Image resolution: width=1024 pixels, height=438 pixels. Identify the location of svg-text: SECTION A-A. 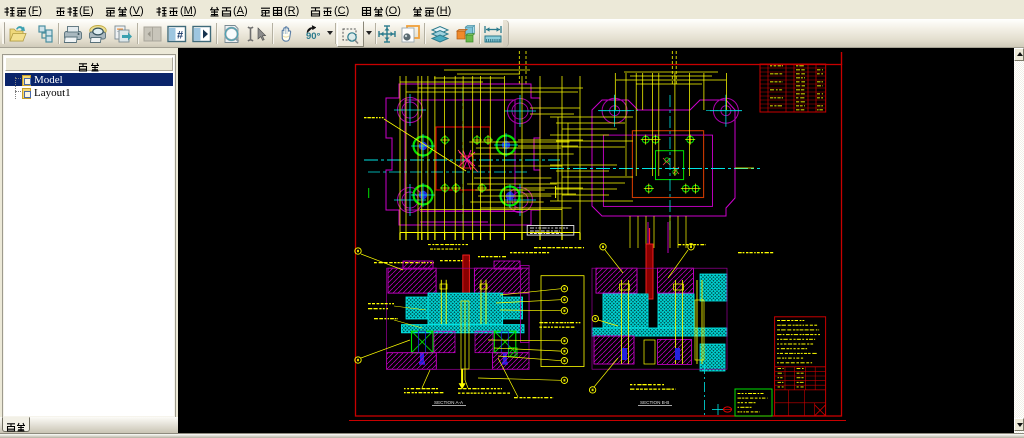
(449, 402).